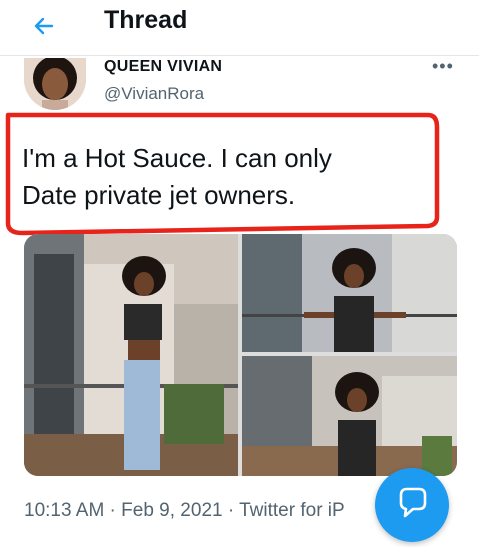 The height and width of the screenshot is (547, 479). Describe the element at coordinates (163, 67) in the screenshot. I see `author-name: QUEEN VIVIAN` at that location.